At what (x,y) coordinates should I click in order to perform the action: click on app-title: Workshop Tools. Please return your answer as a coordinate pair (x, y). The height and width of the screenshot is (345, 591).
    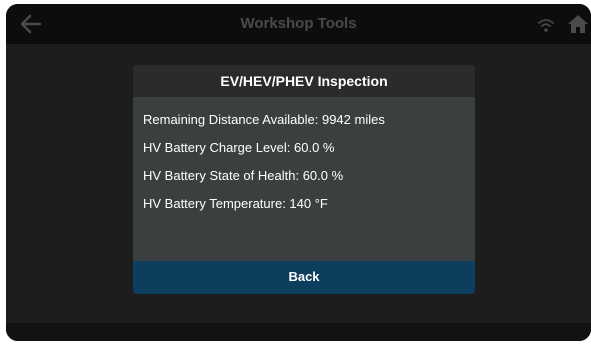
    Looking at the image, I should click on (298, 23).